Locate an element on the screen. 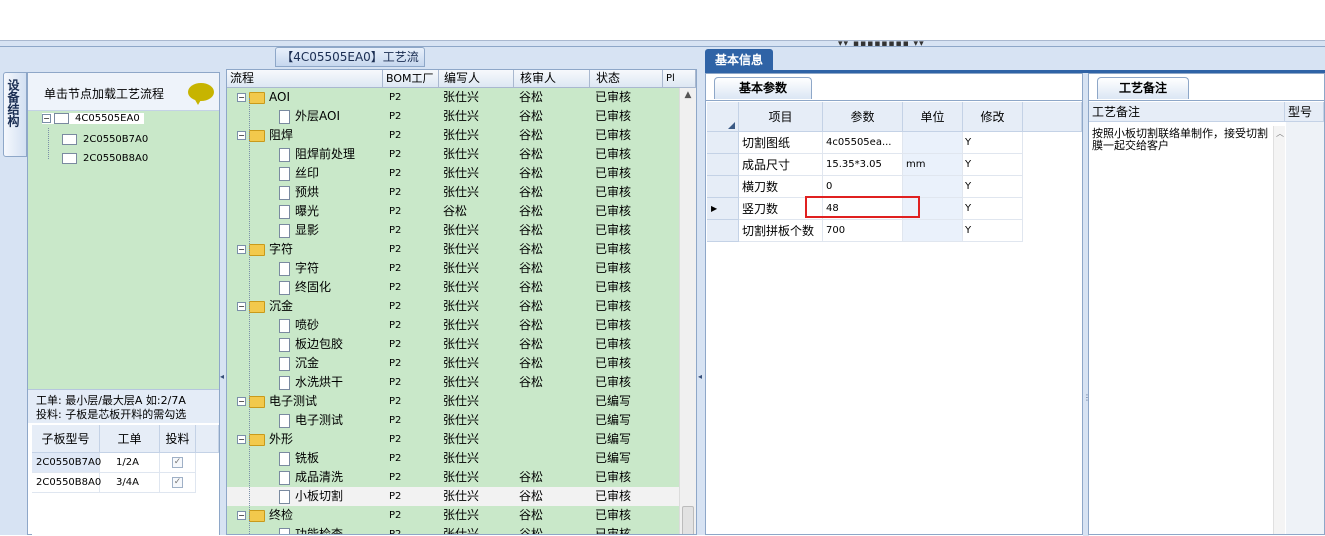 This screenshot has width=1325, height=536. process-row: − 终检 P2 张仕兴 谷松 已审核 is located at coordinates (453, 515).